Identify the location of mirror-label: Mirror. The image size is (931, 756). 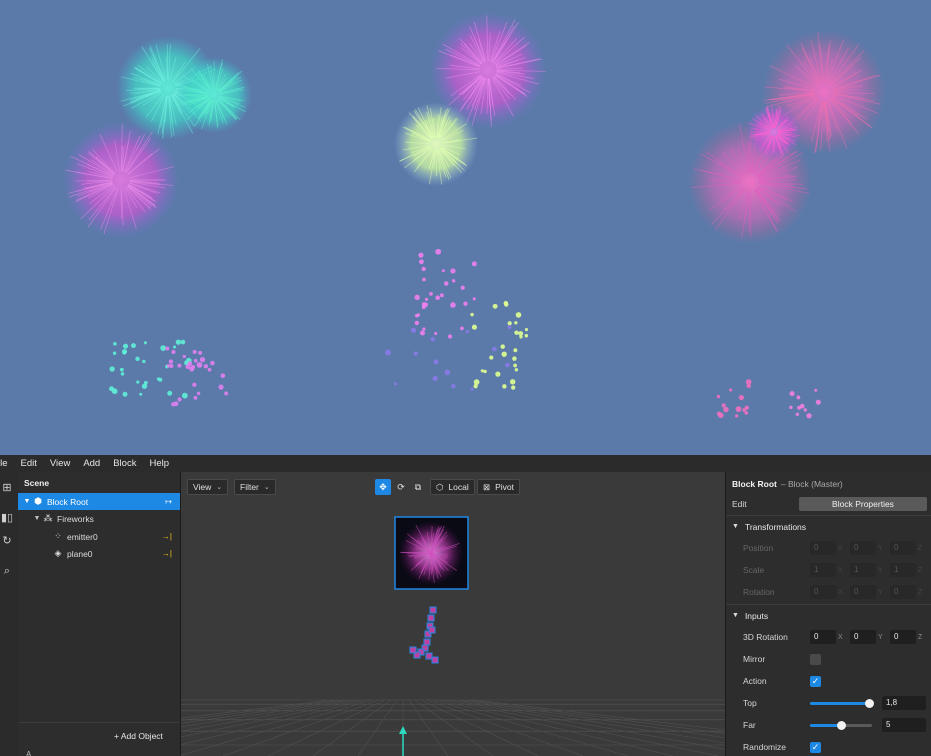
(754, 659).